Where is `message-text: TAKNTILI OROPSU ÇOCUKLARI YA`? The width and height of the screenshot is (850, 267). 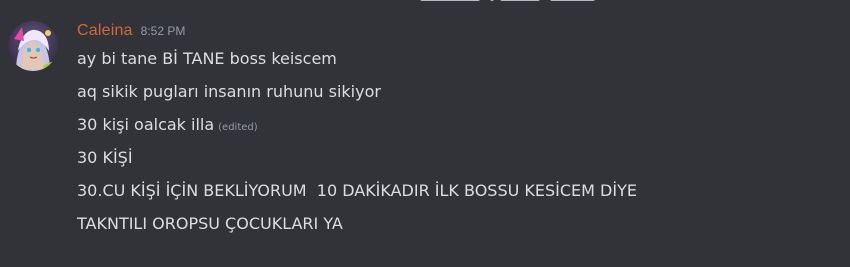 message-text: TAKNTILI OROPSU ÇOCUKLARI YA is located at coordinates (210, 223).